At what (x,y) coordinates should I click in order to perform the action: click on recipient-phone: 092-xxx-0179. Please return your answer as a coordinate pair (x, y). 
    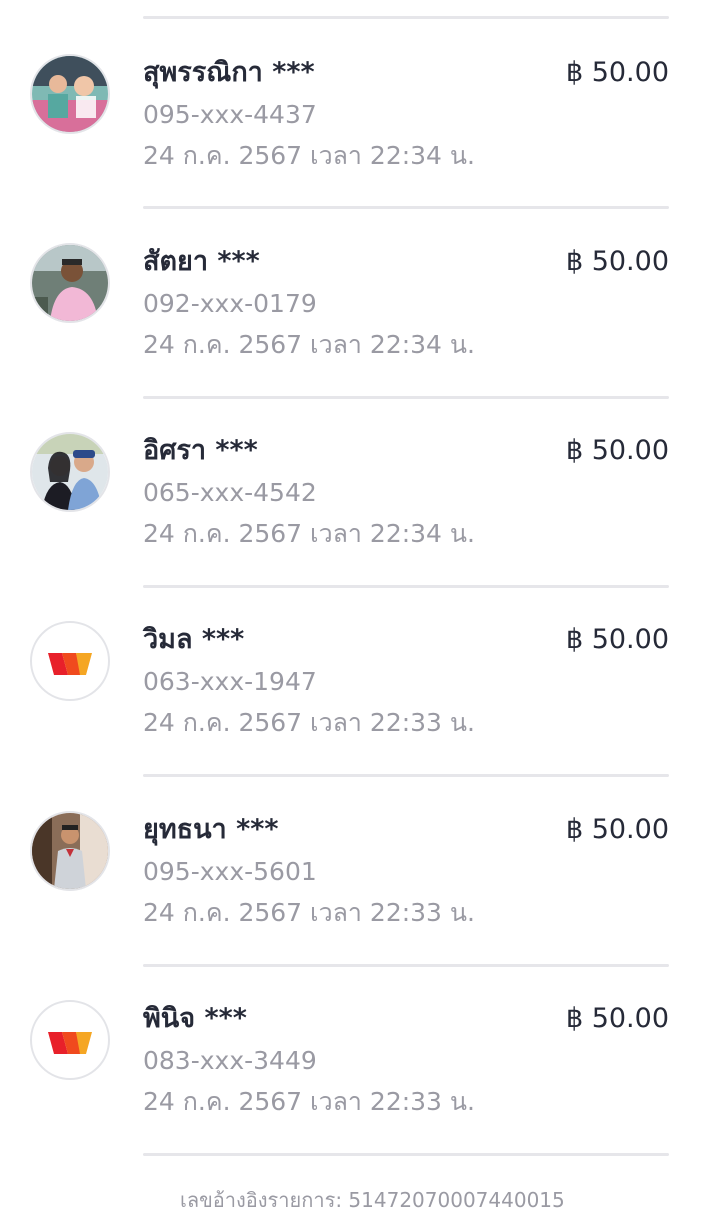
    Looking at the image, I should click on (230, 303).